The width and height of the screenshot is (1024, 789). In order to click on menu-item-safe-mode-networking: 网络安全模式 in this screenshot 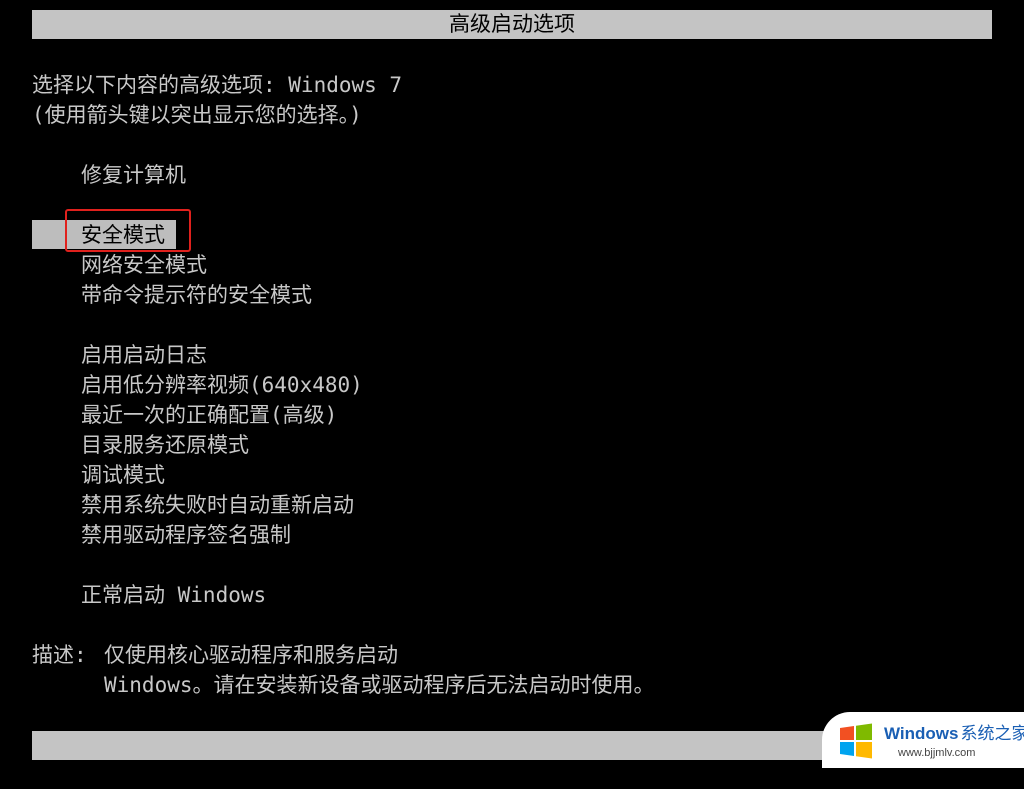, I will do `click(144, 265)`.